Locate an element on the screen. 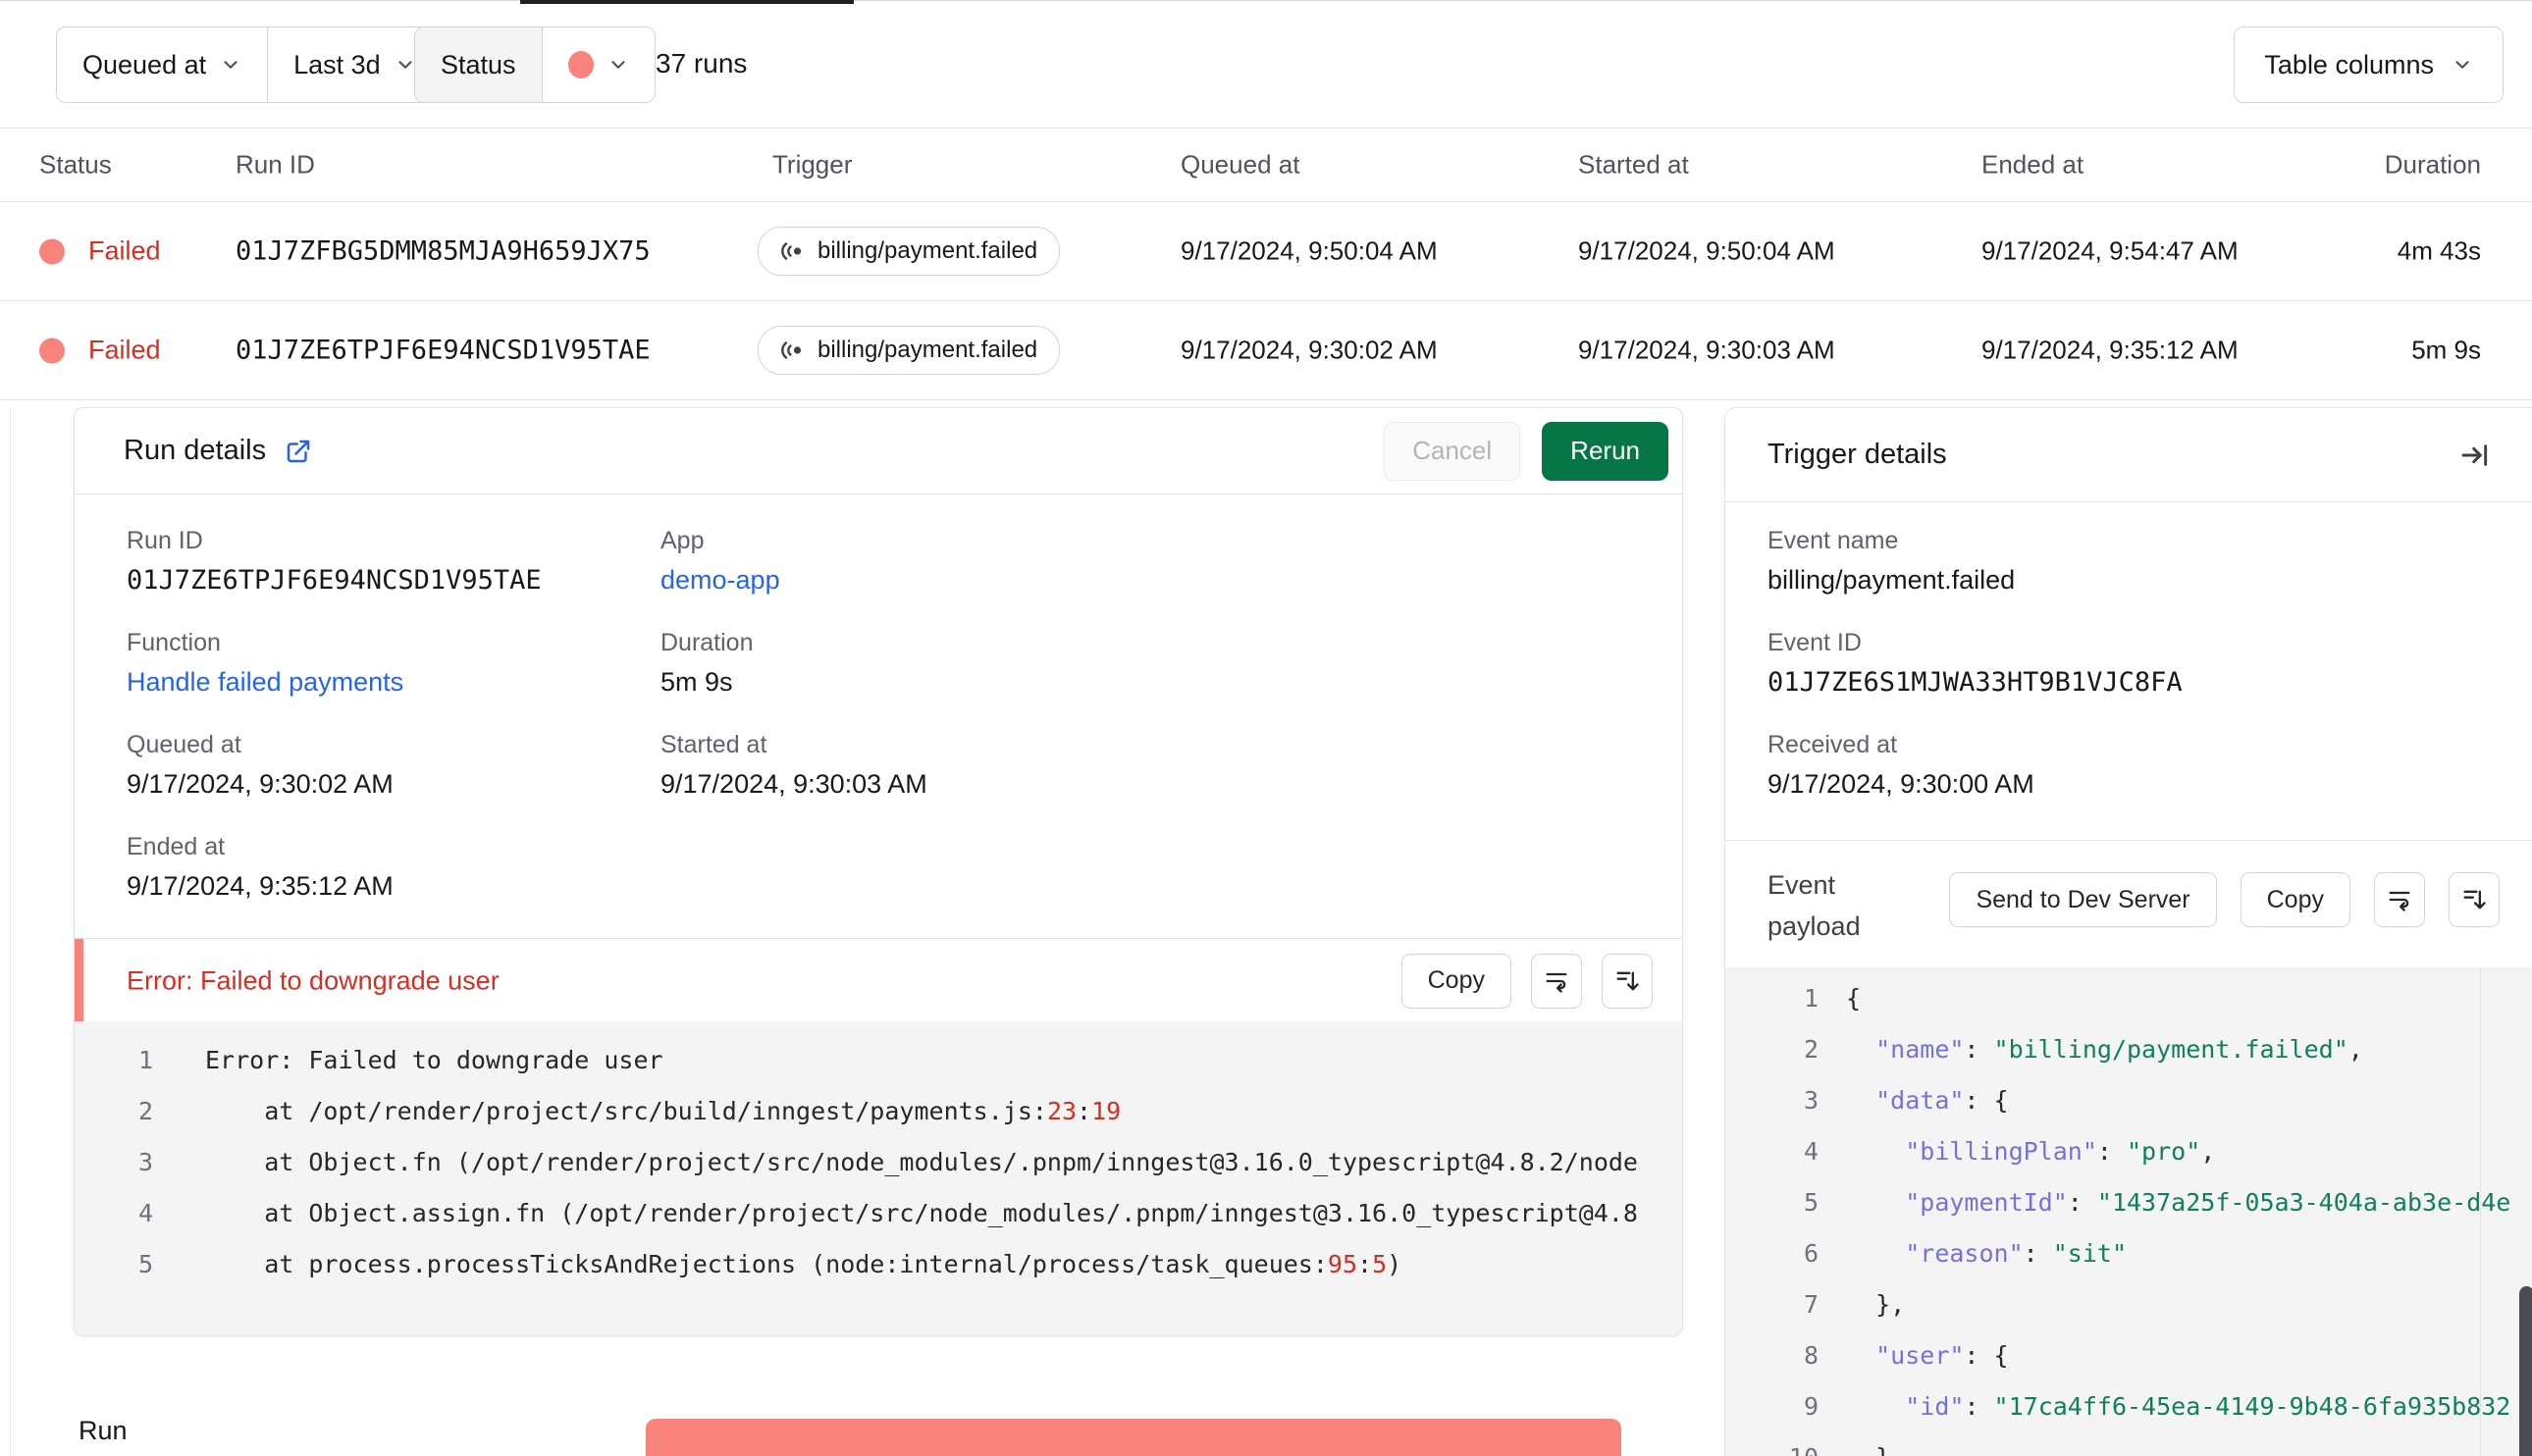  ended-at-label: Ended at is located at coordinates (176, 846).